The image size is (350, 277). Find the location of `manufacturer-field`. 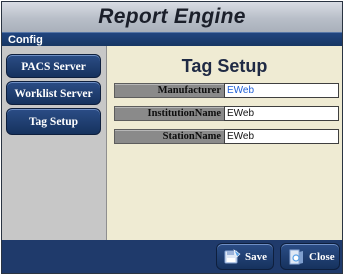

manufacturer-field is located at coordinates (281, 90).